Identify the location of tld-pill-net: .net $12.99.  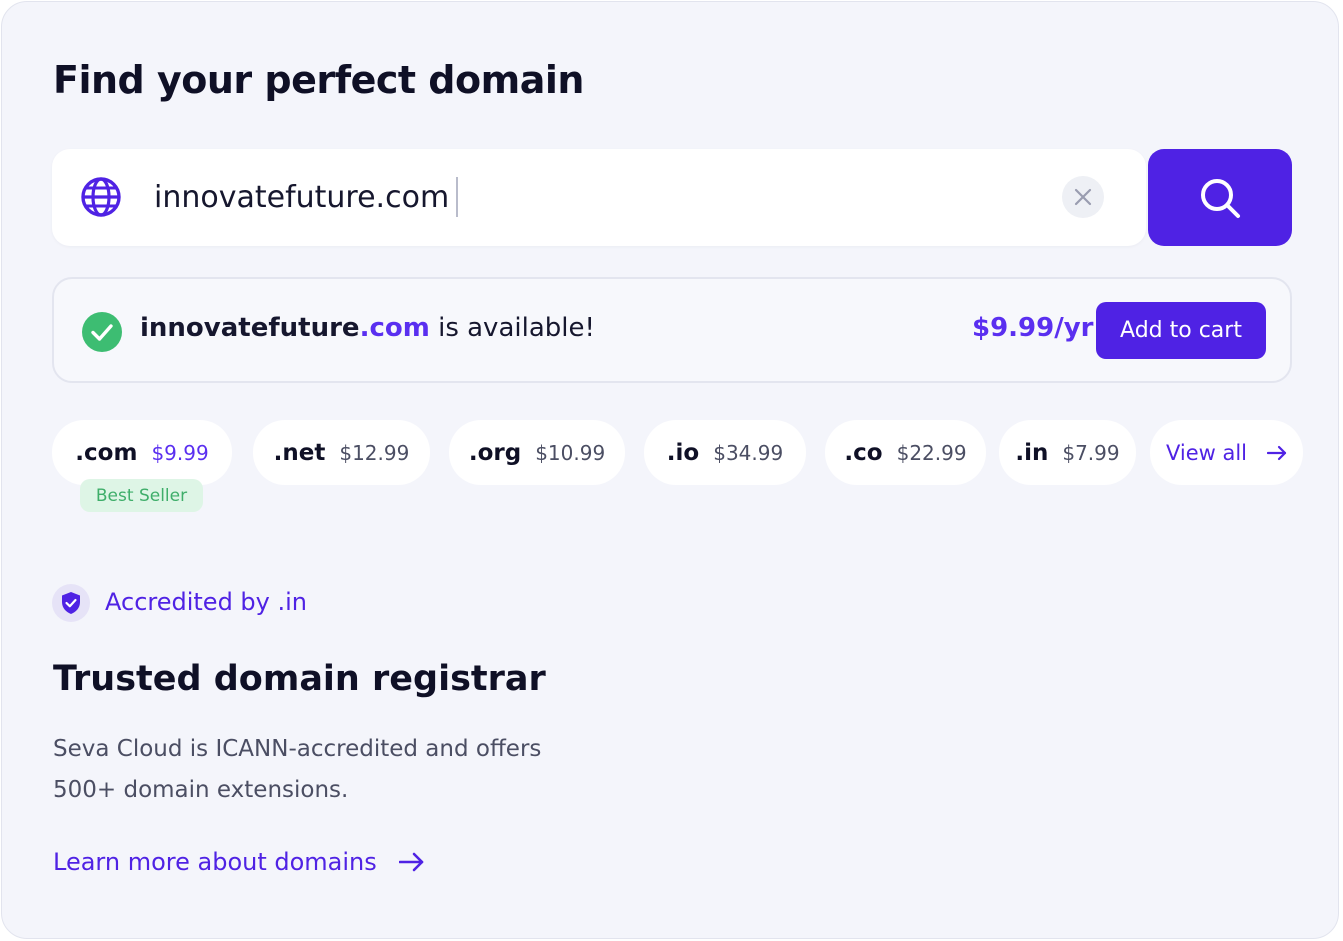
(341, 452).